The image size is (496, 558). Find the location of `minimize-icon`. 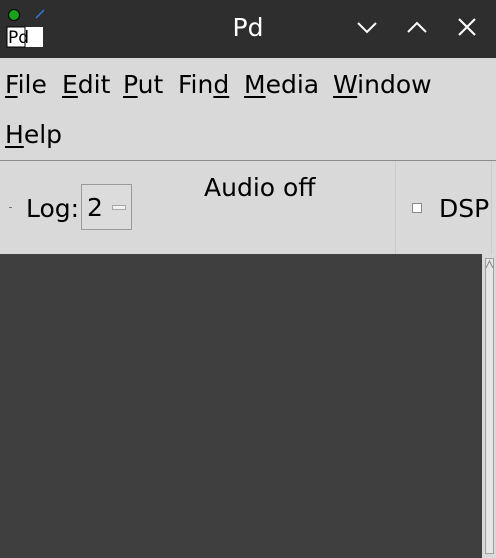

minimize-icon is located at coordinates (367, 28).